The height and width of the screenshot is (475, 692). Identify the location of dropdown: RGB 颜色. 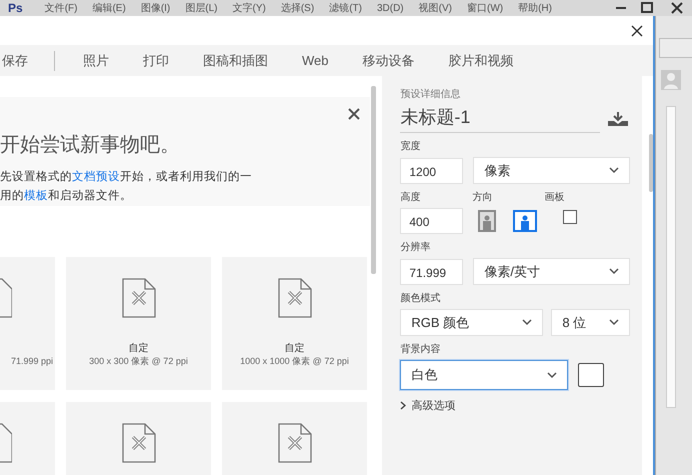
(472, 322).